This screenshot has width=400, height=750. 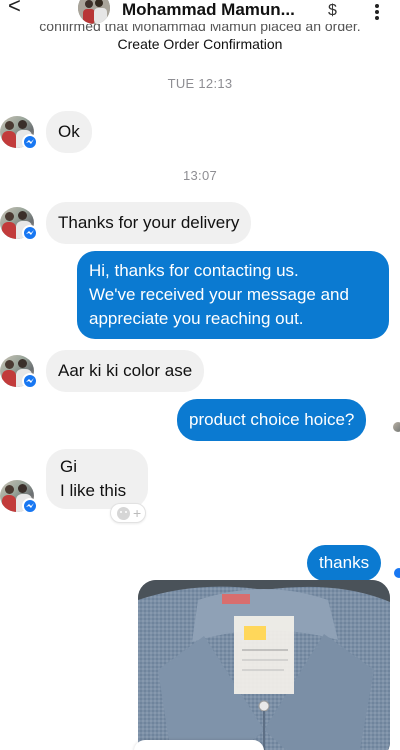 What do you see at coordinates (199, 745) in the screenshot?
I see `reaction-bar` at bounding box center [199, 745].